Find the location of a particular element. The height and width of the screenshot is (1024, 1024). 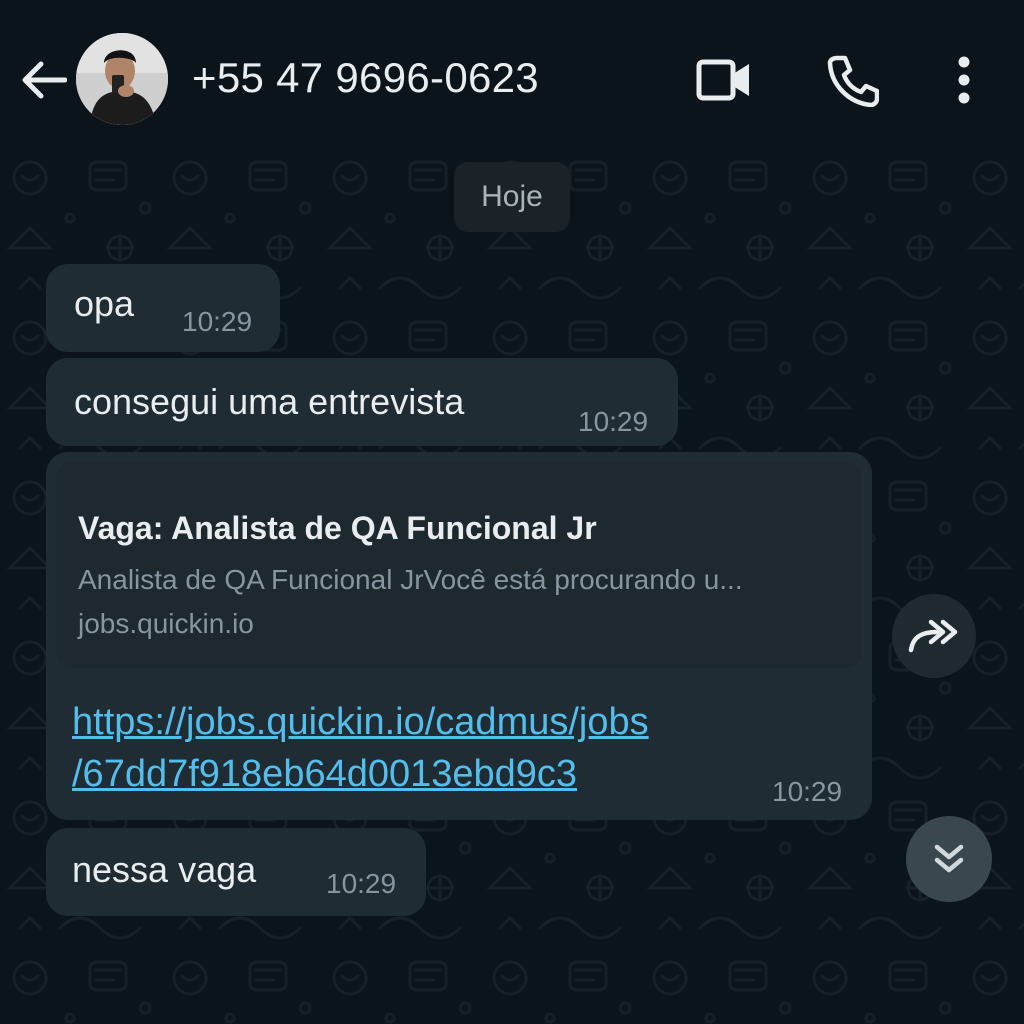

chat-header: +55 47 9696-0623 is located at coordinates (512, 74).